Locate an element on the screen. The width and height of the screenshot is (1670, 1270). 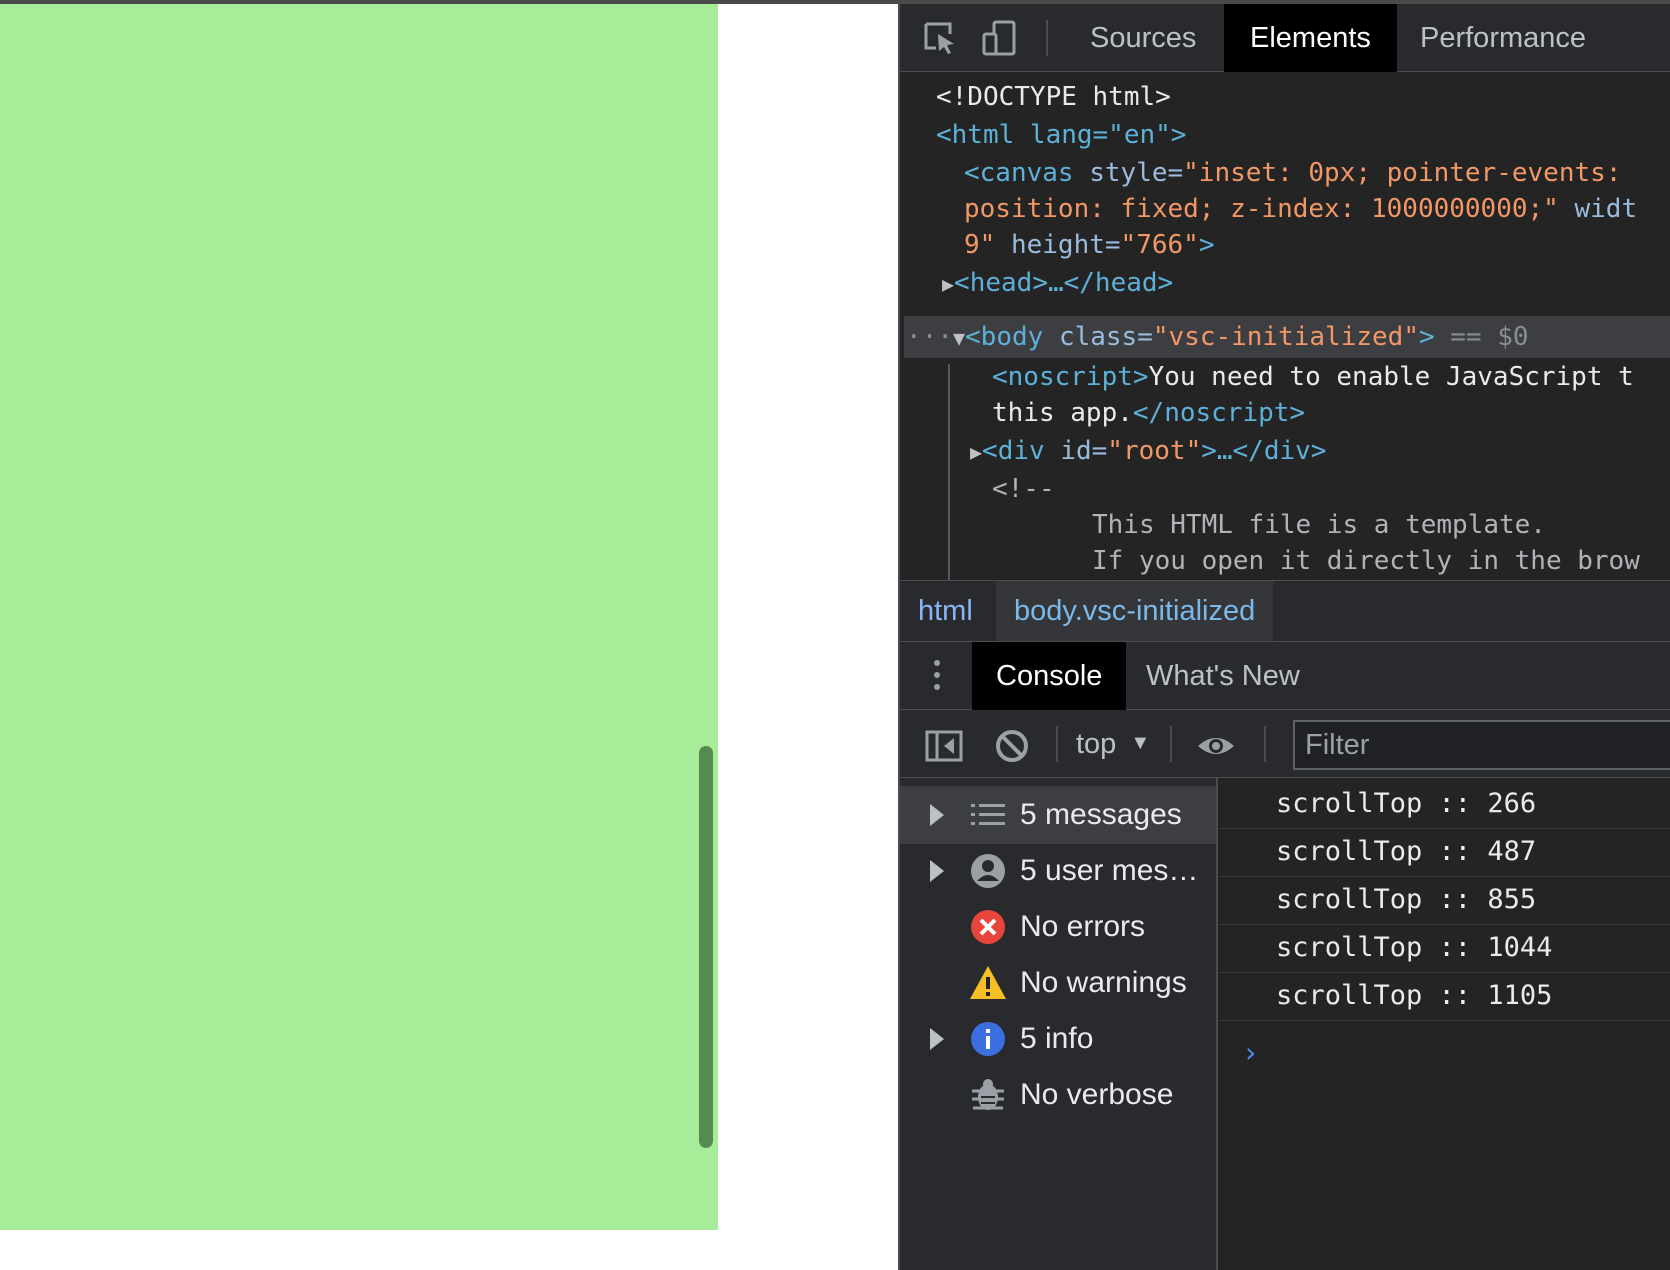
drawer-menu-icon is located at coordinates (938, 676).